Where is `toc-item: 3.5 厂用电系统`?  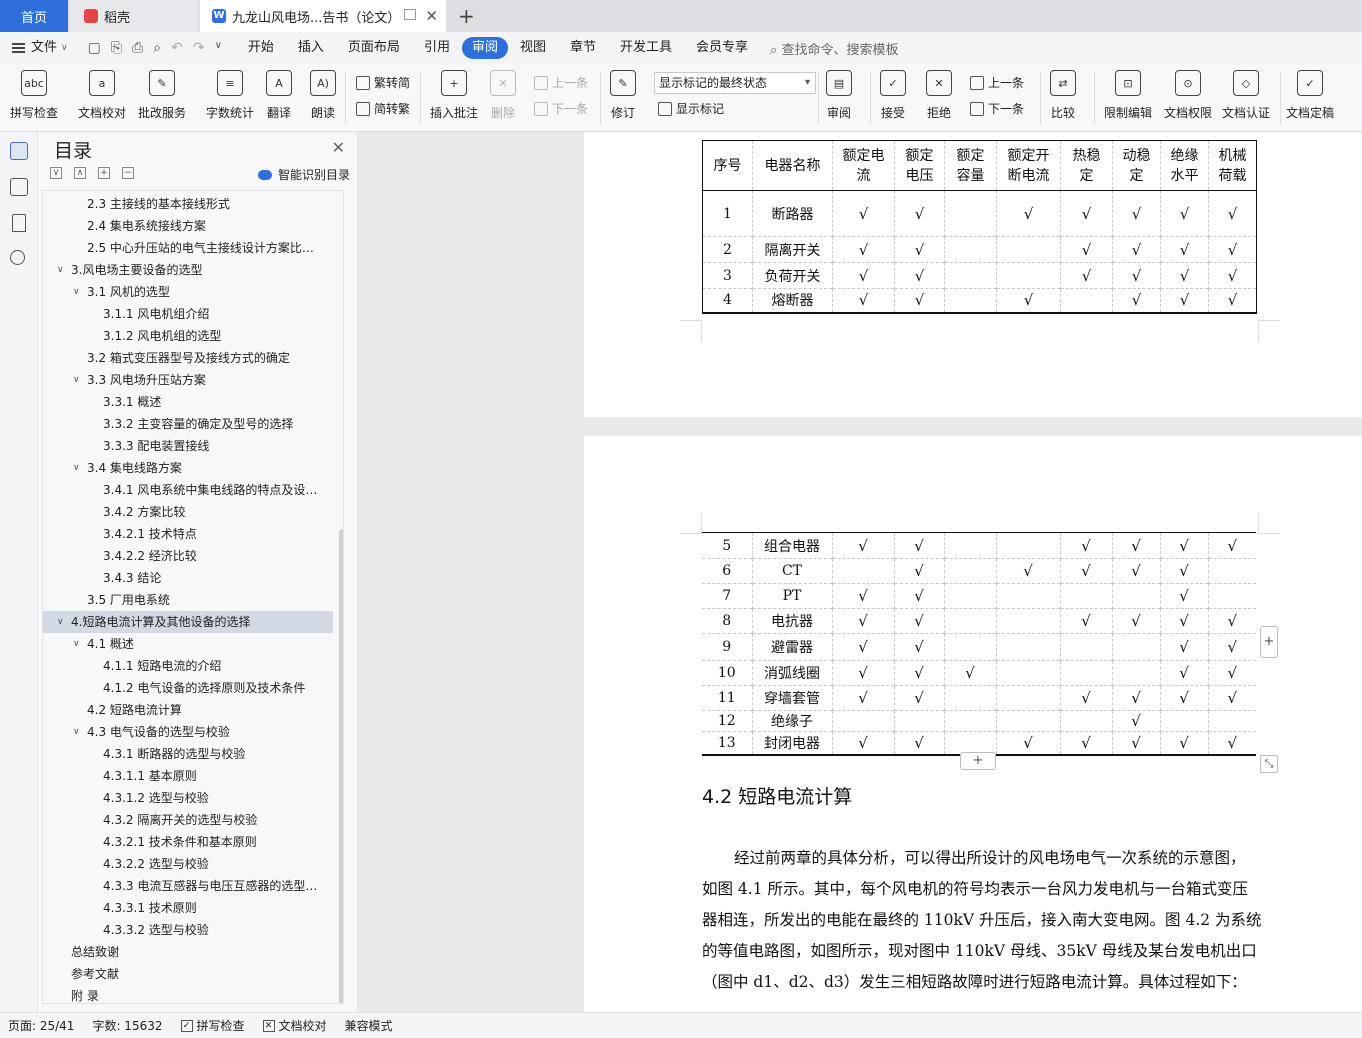 toc-item: 3.5 厂用电系统 is located at coordinates (188, 600).